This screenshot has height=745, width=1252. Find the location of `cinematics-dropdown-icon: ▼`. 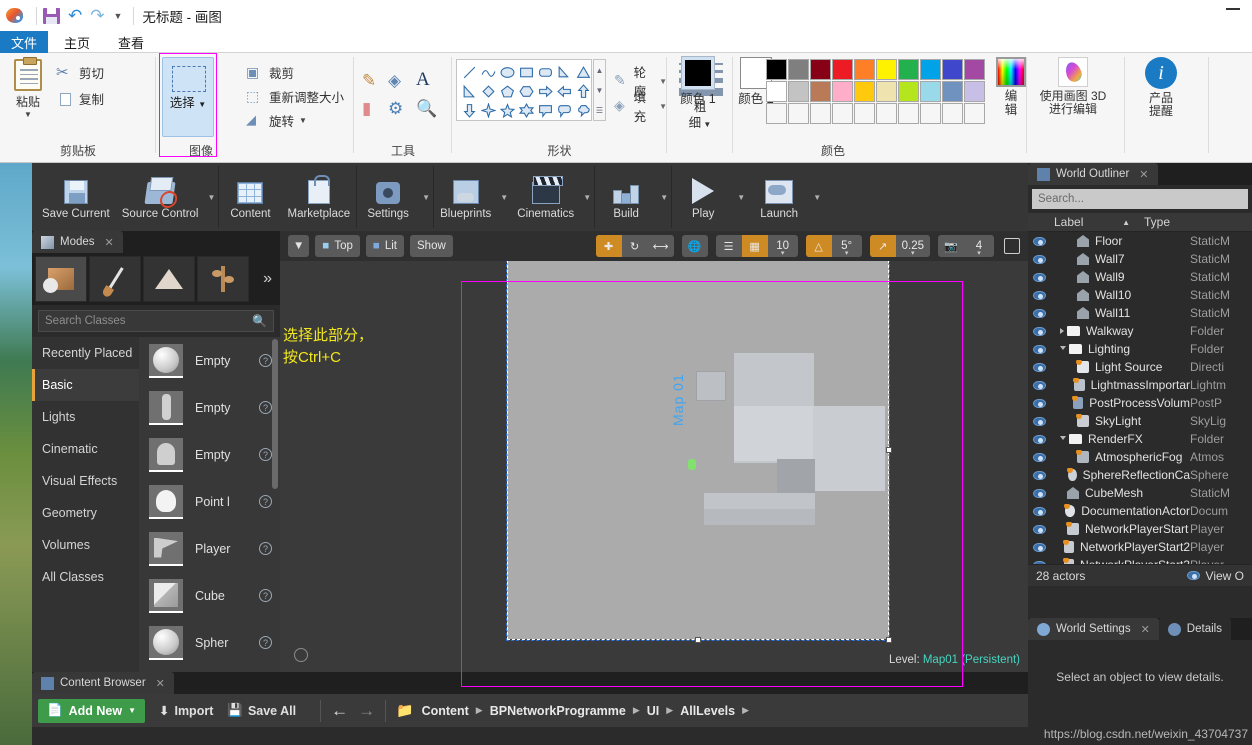

cinematics-dropdown-icon: ▼ is located at coordinates (587, 197).